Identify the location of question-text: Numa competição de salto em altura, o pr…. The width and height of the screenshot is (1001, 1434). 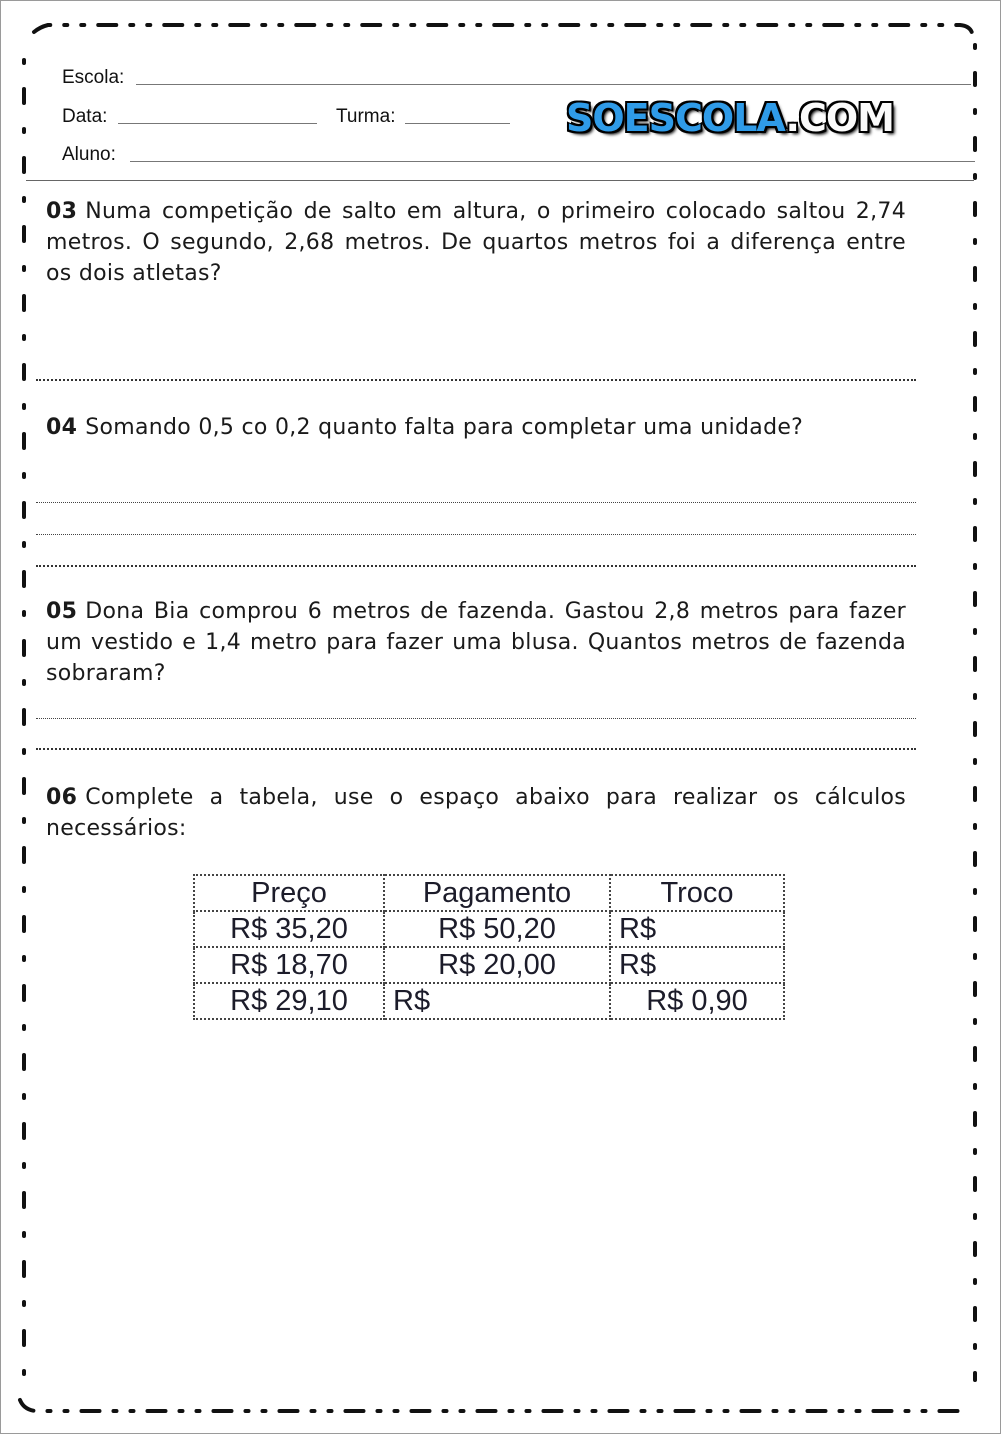
(476, 242).